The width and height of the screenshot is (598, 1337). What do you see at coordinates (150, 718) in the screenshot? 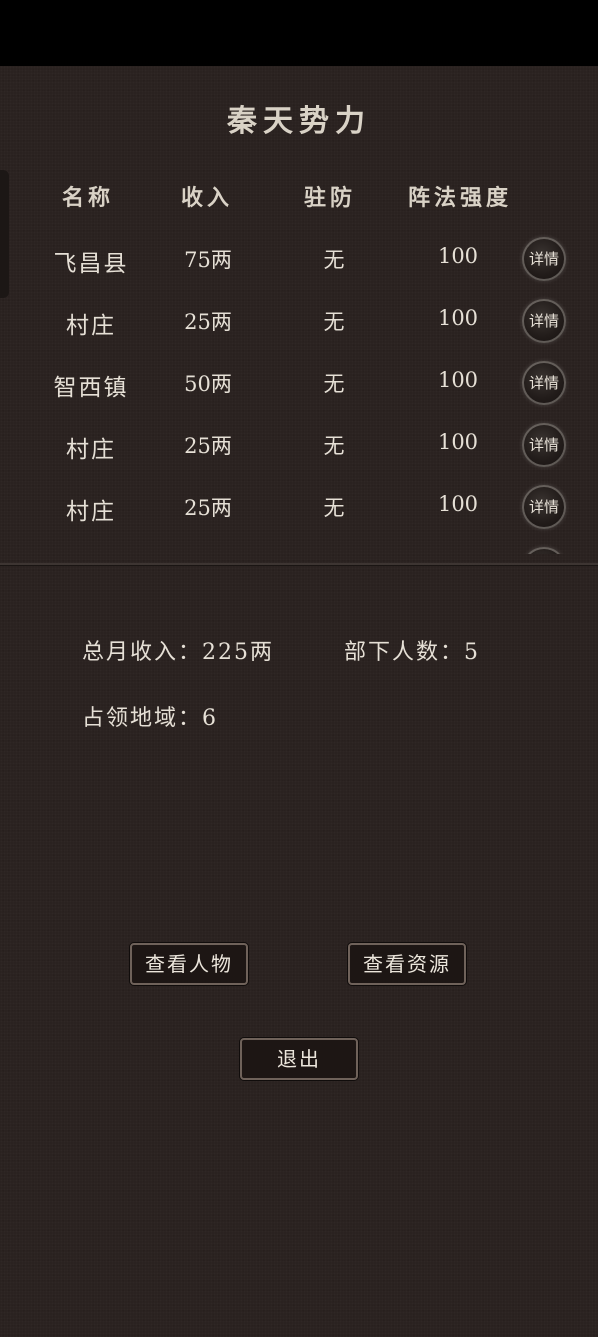
I see `territory-count: 占领地域：6` at bounding box center [150, 718].